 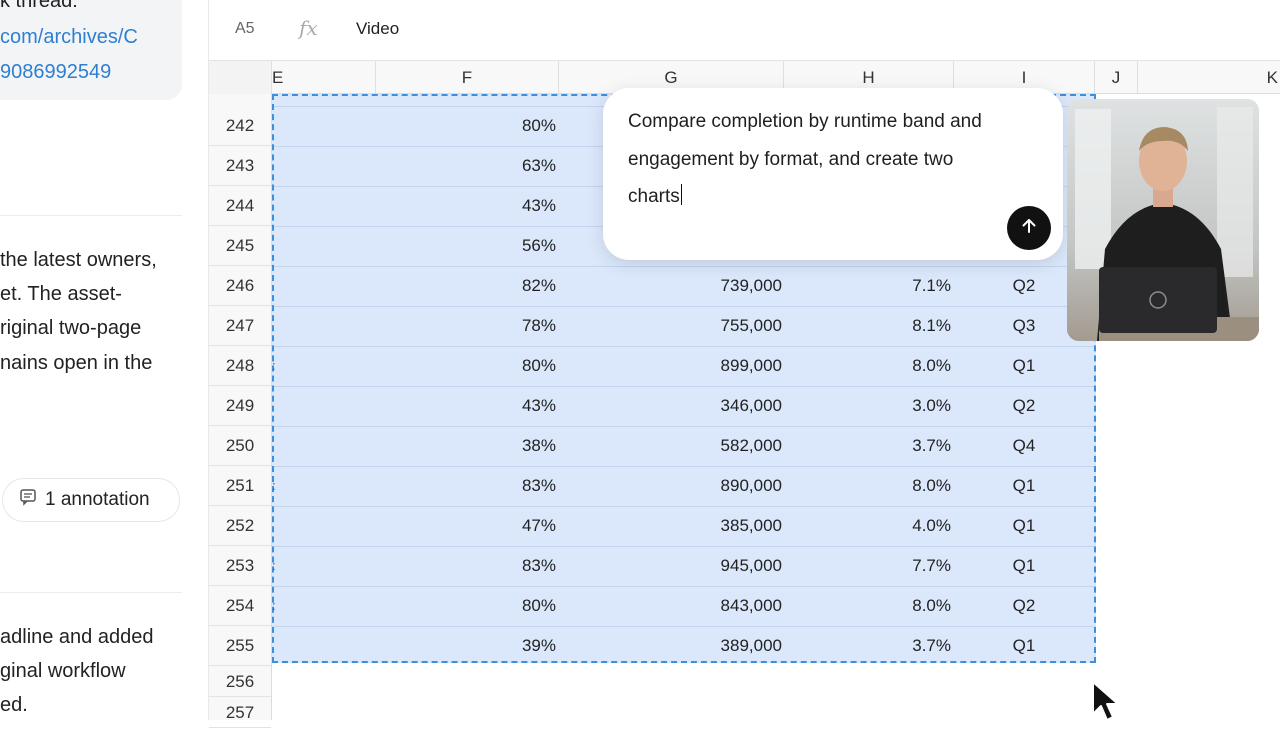 I want to click on message-line: et. The asset-, so click(x=61, y=294).